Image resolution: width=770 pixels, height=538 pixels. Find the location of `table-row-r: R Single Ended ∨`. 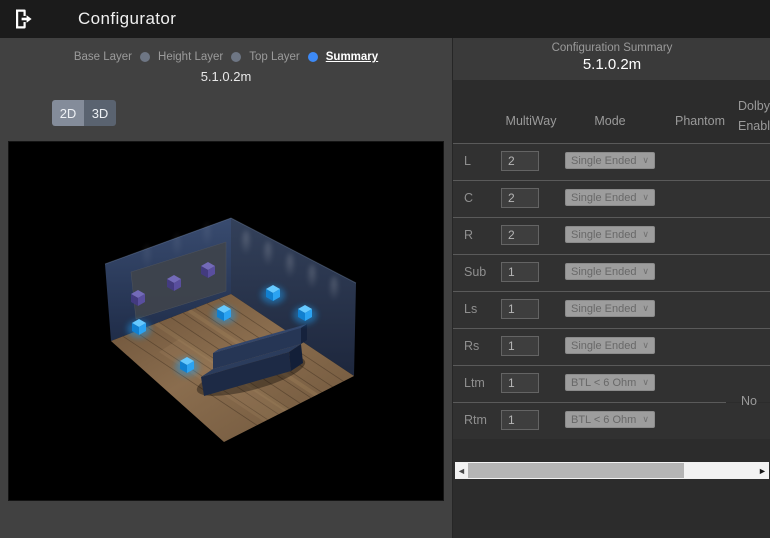

table-row-r: R Single Ended ∨ is located at coordinates (611, 236).